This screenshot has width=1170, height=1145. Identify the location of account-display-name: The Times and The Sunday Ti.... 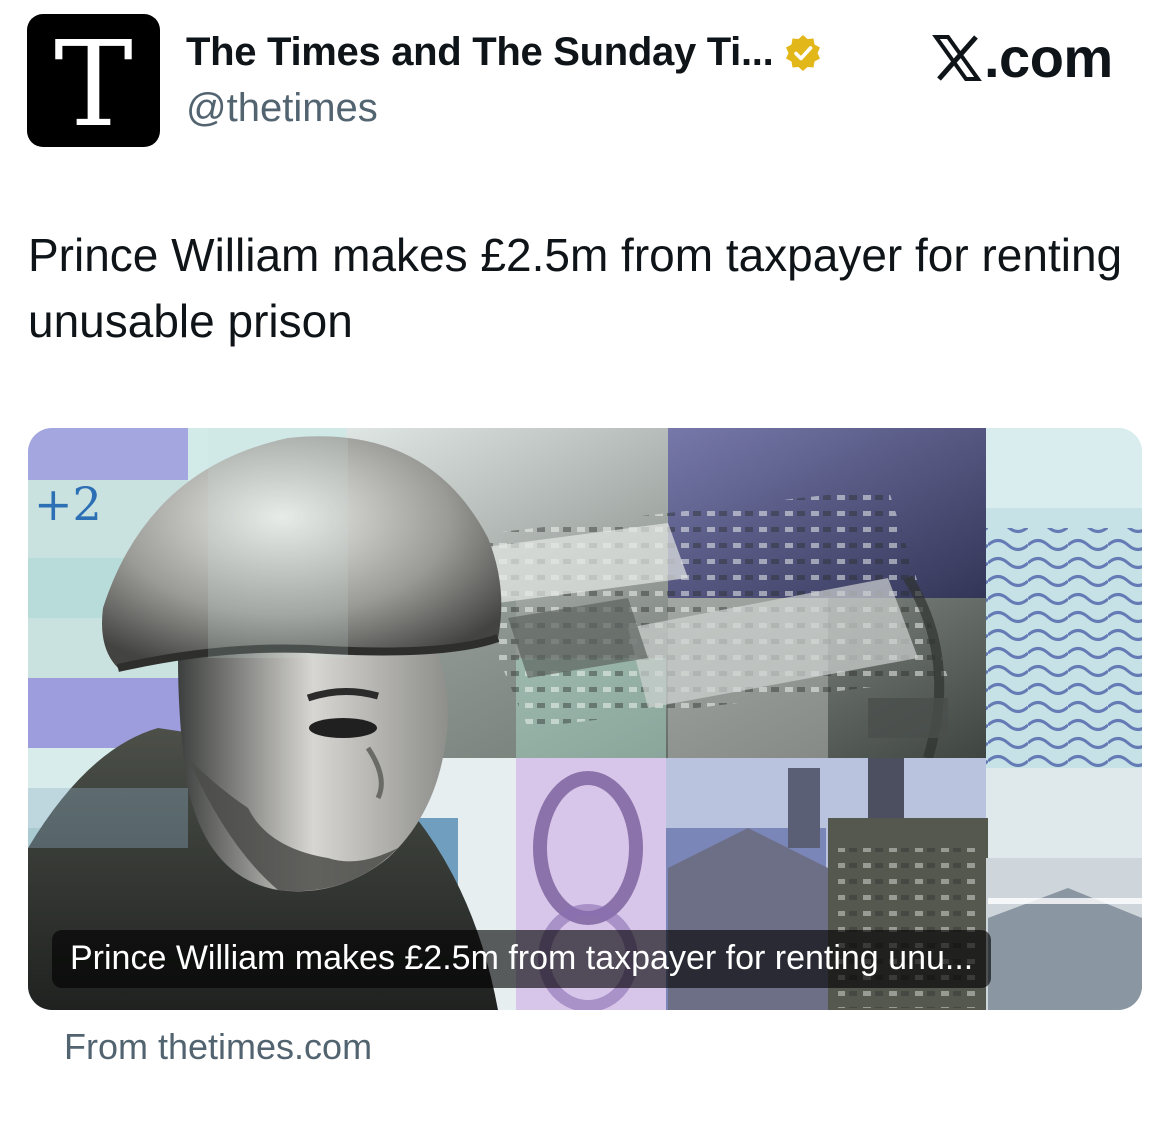
(480, 52).